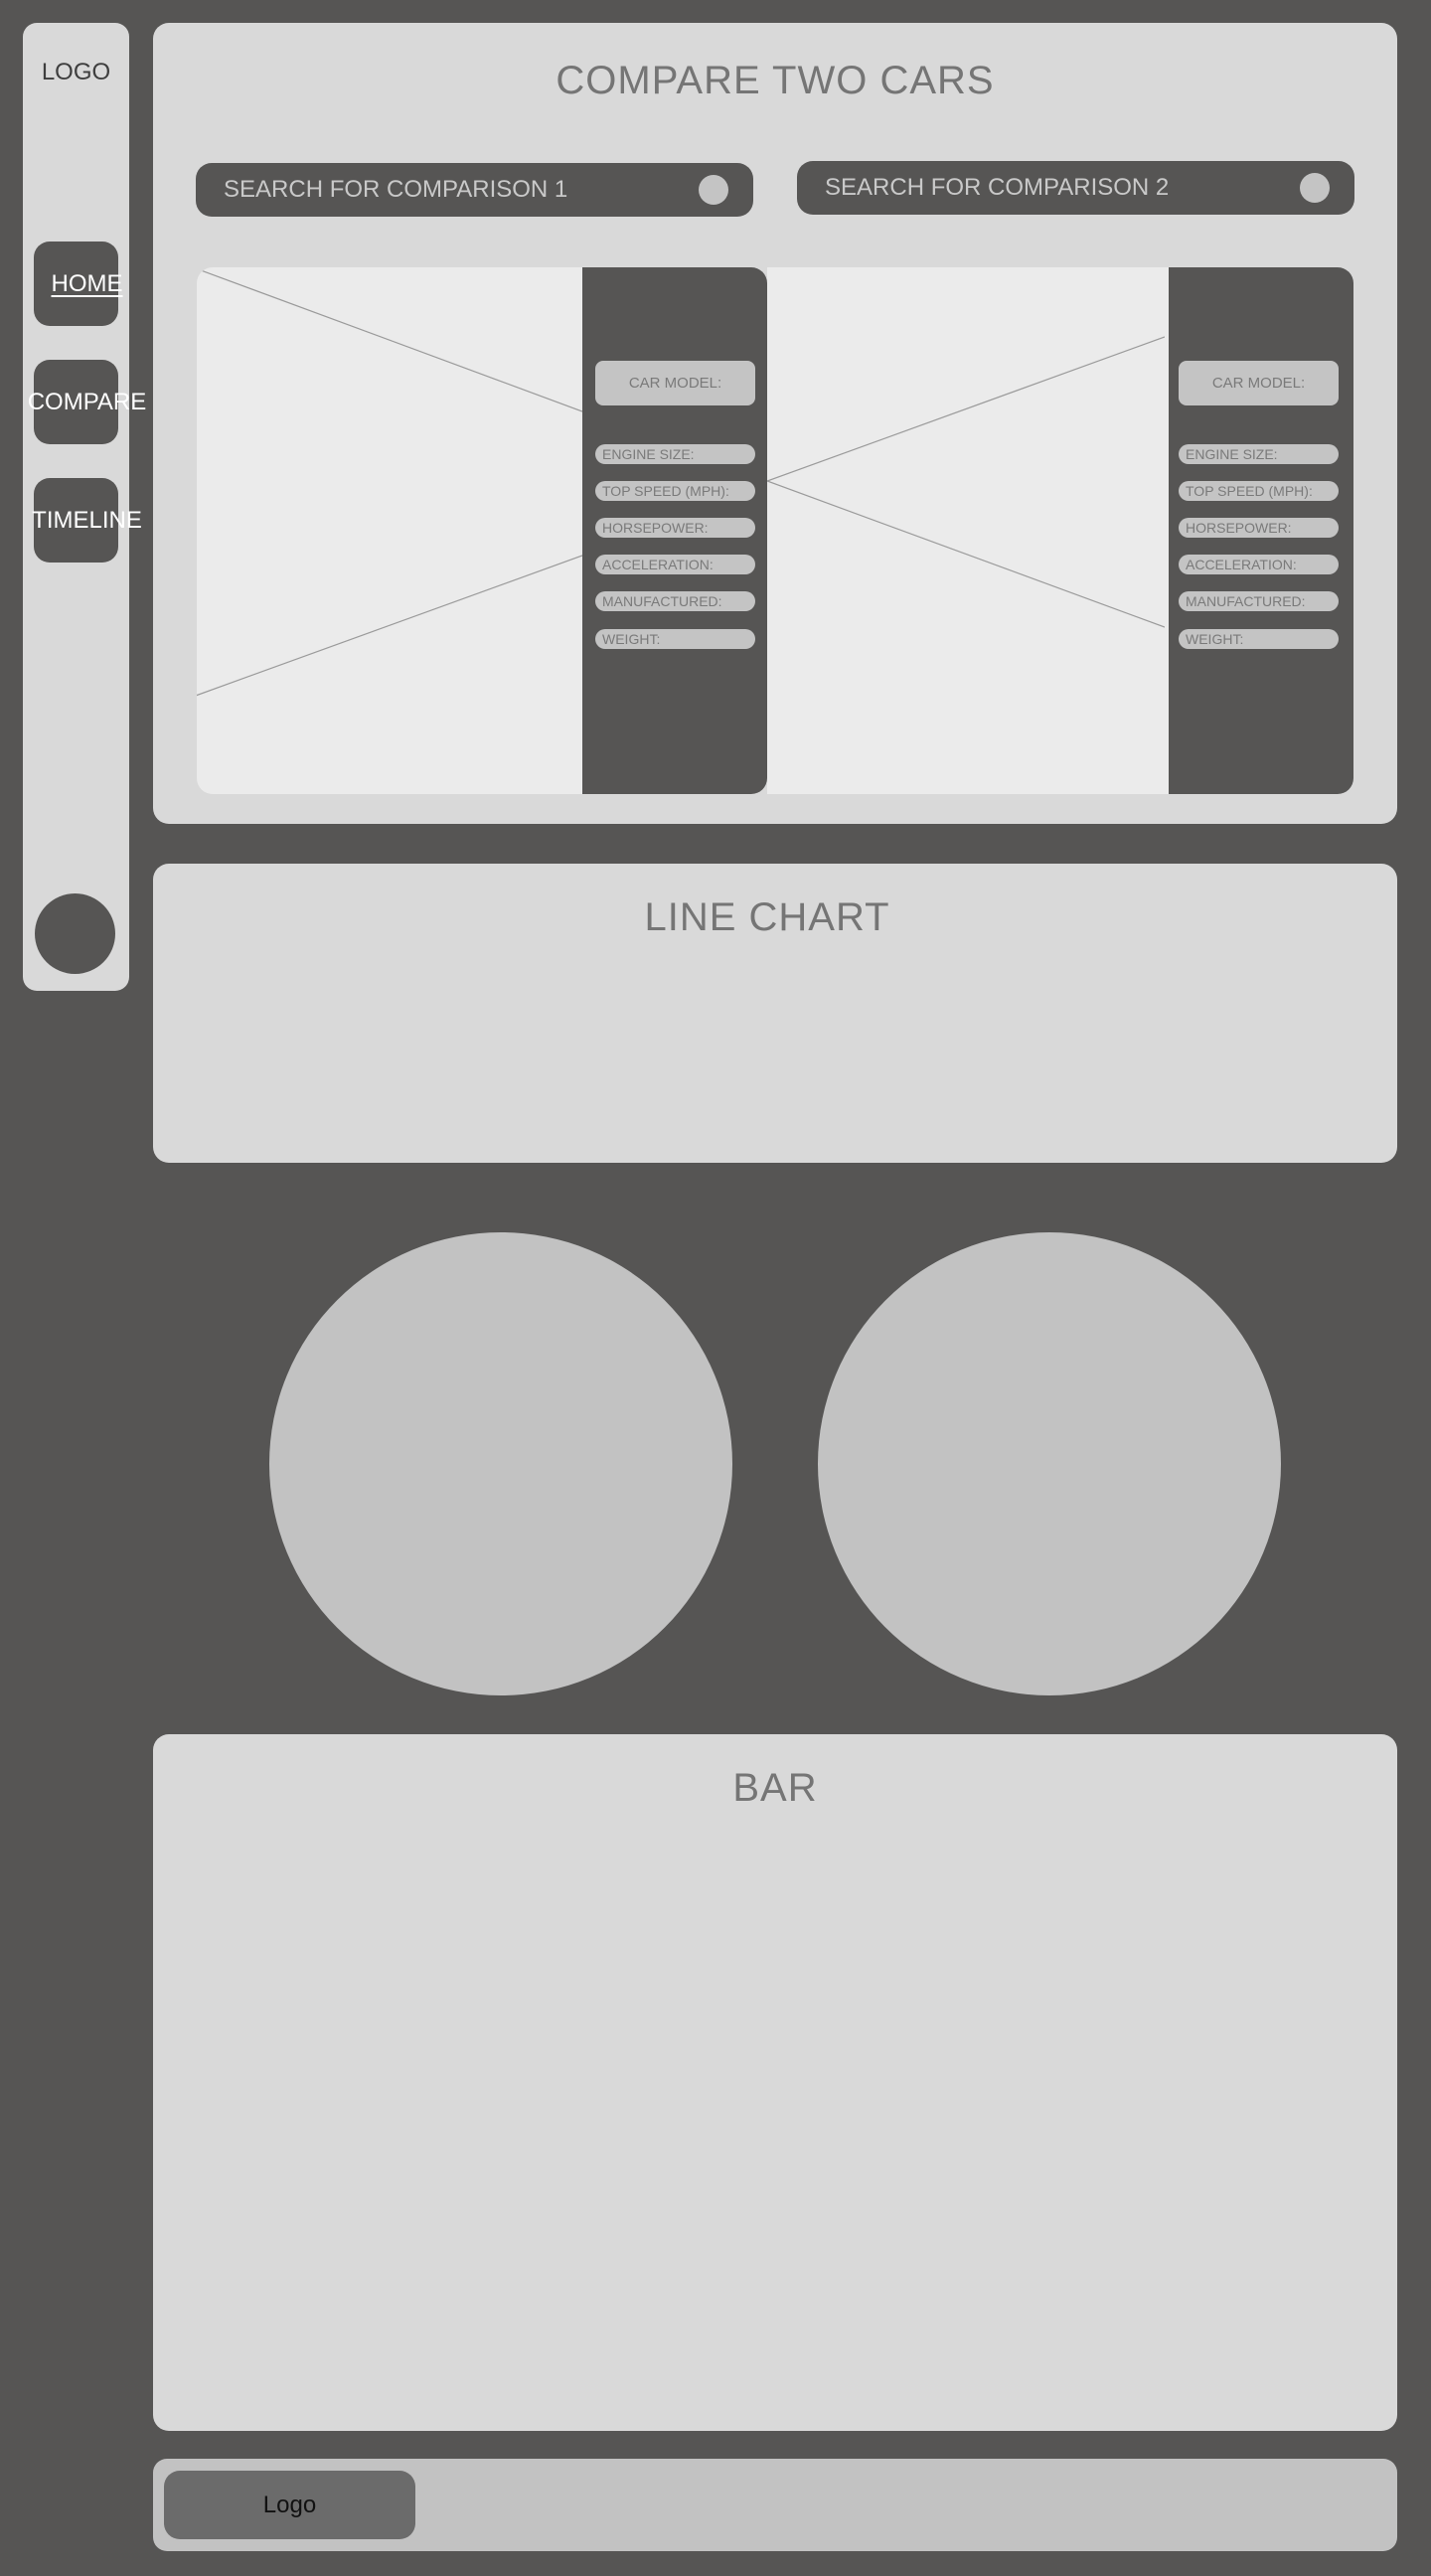  I want to click on nav-home-button: HOME, so click(78, 284).